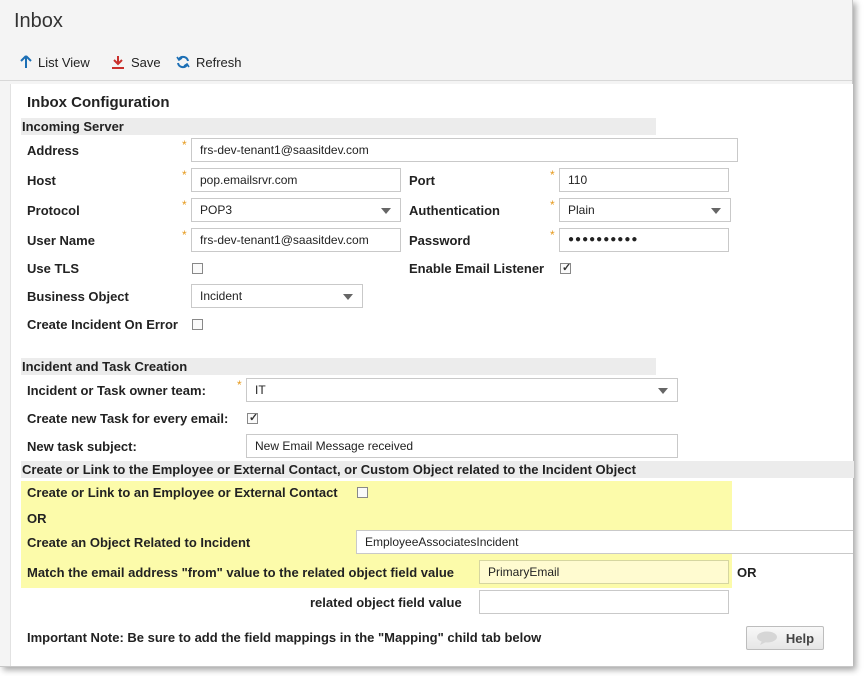 Image resolution: width=865 pixels, height=676 pixels. Describe the element at coordinates (53, 150) in the screenshot. I see `address-label: Address` at that location.